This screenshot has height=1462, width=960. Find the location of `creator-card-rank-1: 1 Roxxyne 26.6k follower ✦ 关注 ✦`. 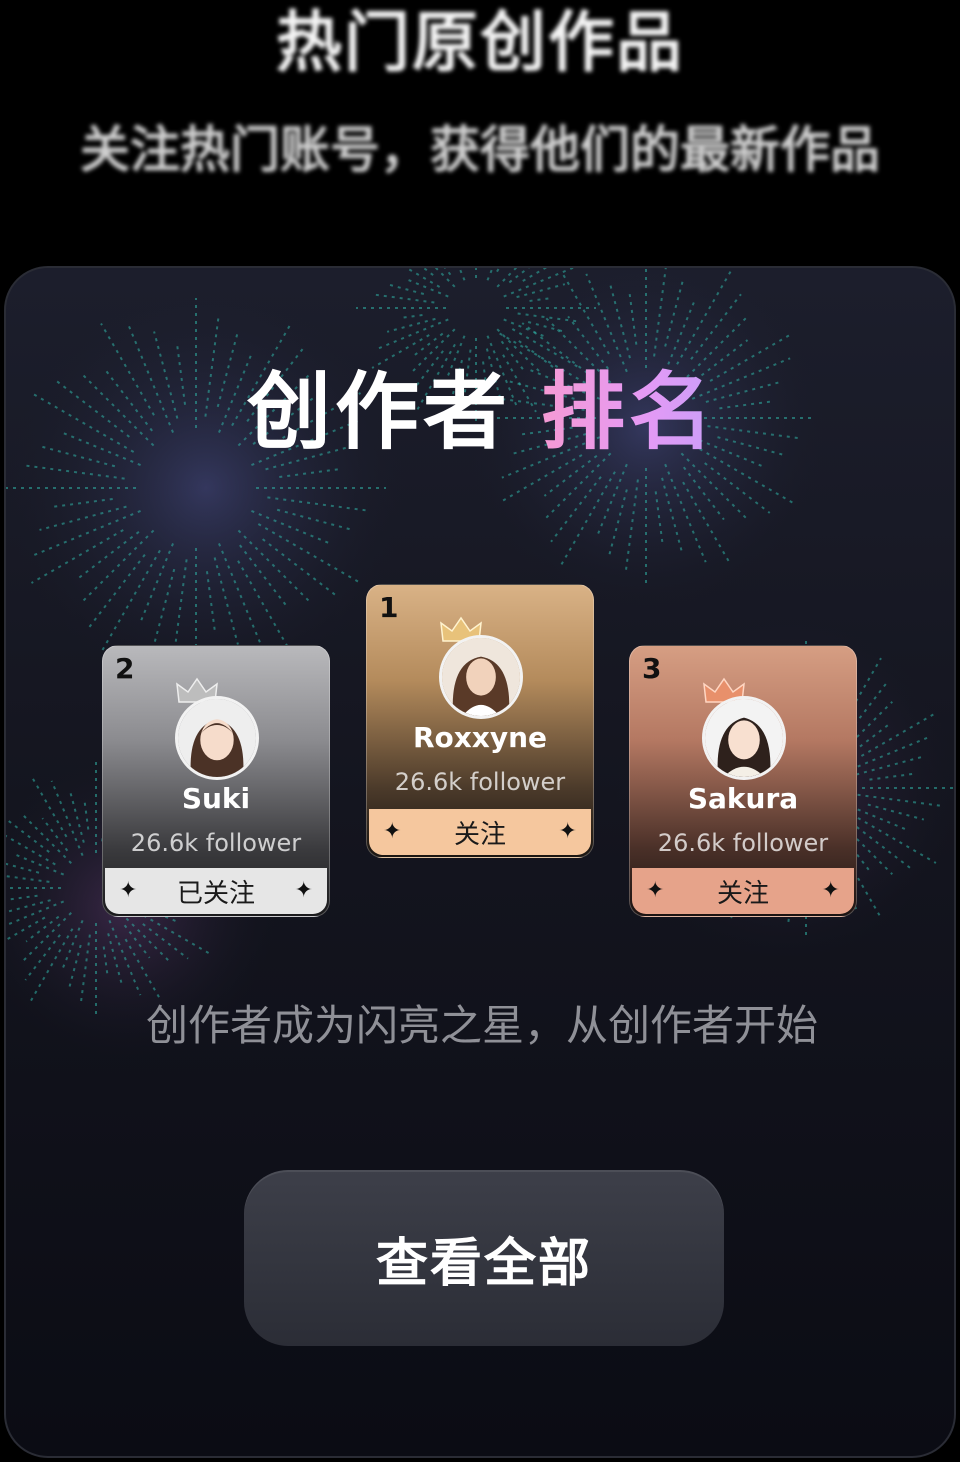

creator-card-rank-1: 1 Roxxyne 26.6k follower ✦ 关注 ✦ is located at coordinates (480, 721).